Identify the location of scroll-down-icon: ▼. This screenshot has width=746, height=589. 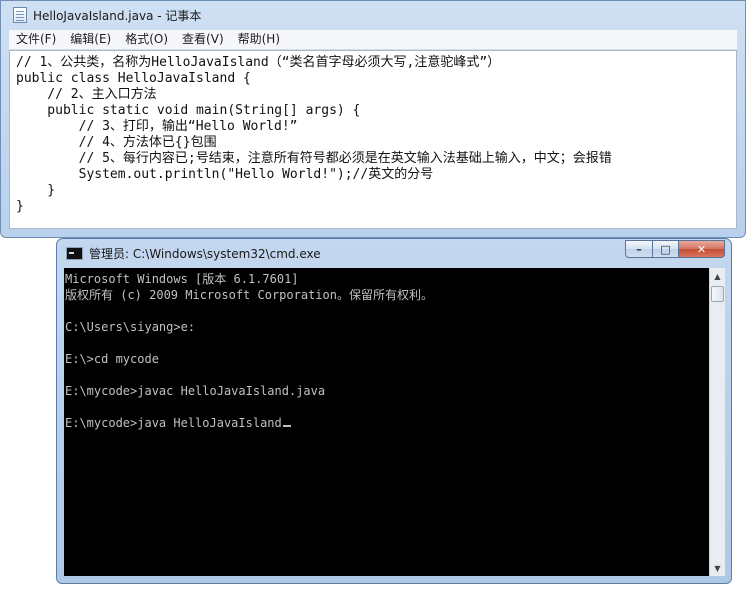
(717, 568).